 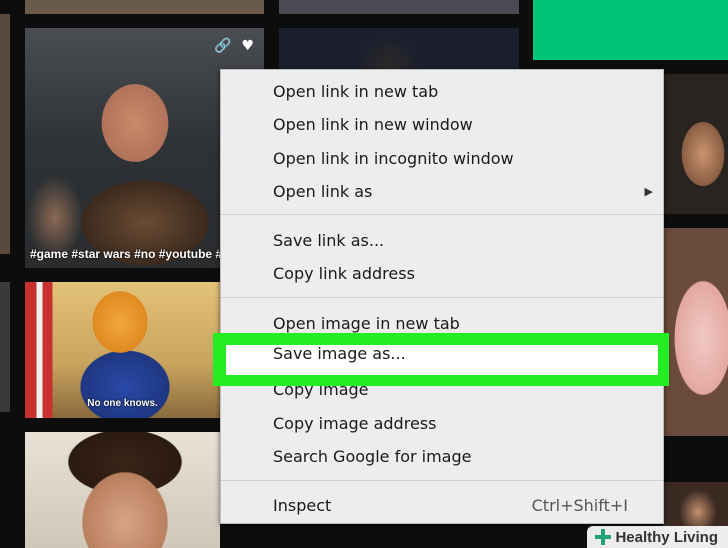 I want to click on gif-tile-face, so click(x=122, y=490).